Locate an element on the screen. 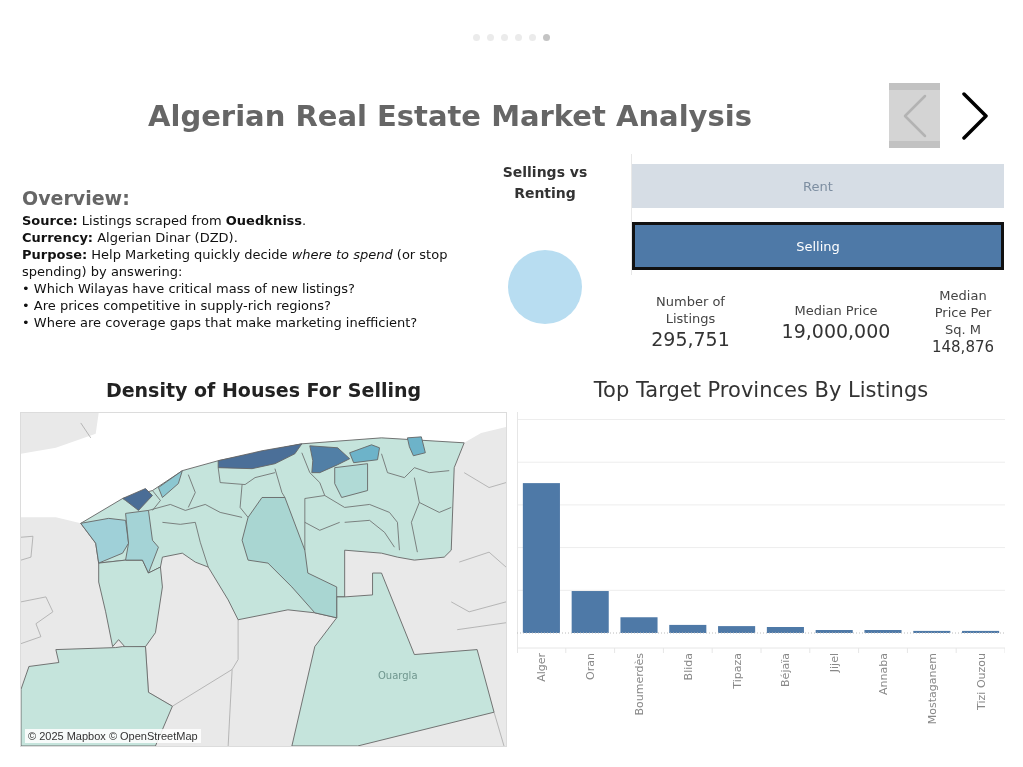 The height and width of the screenshot is (767, 1023). axis-label: Oran is located at coordinates (591, 666).